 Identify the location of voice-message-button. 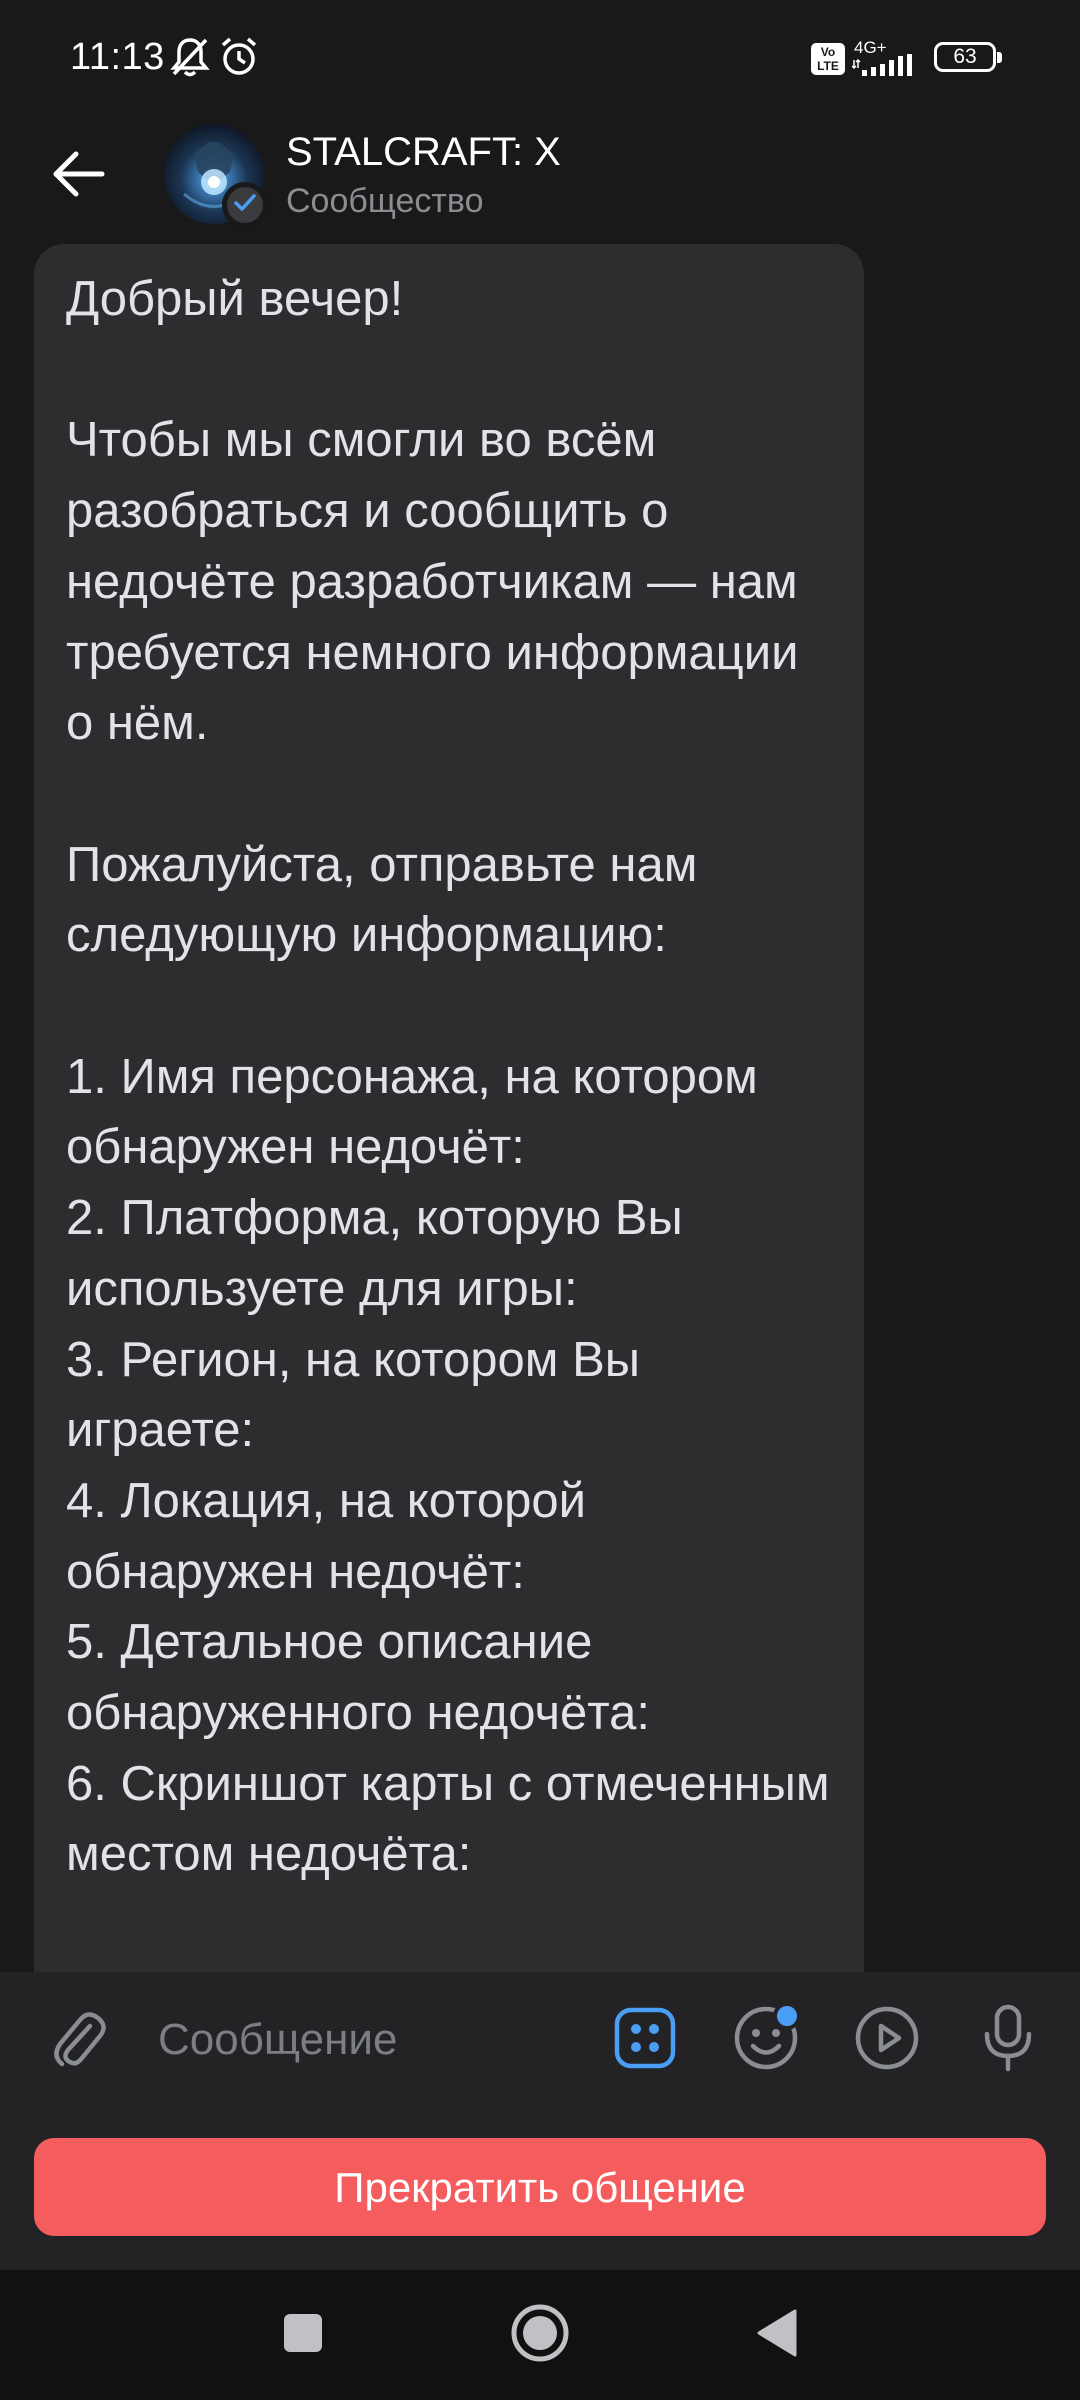
(1008, 2040).